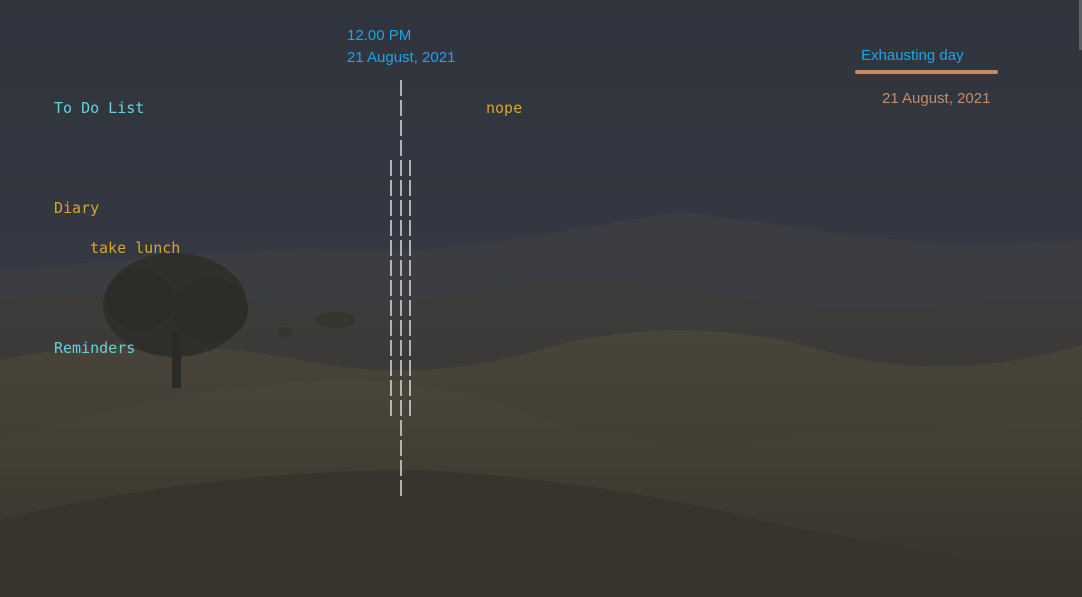 Image resolution: width=1082 pixels, height=597 pixels. Describe the element at coordinates (401, 57) in the screenshot. I see `clock-date: 21 August, 2021` at that location.